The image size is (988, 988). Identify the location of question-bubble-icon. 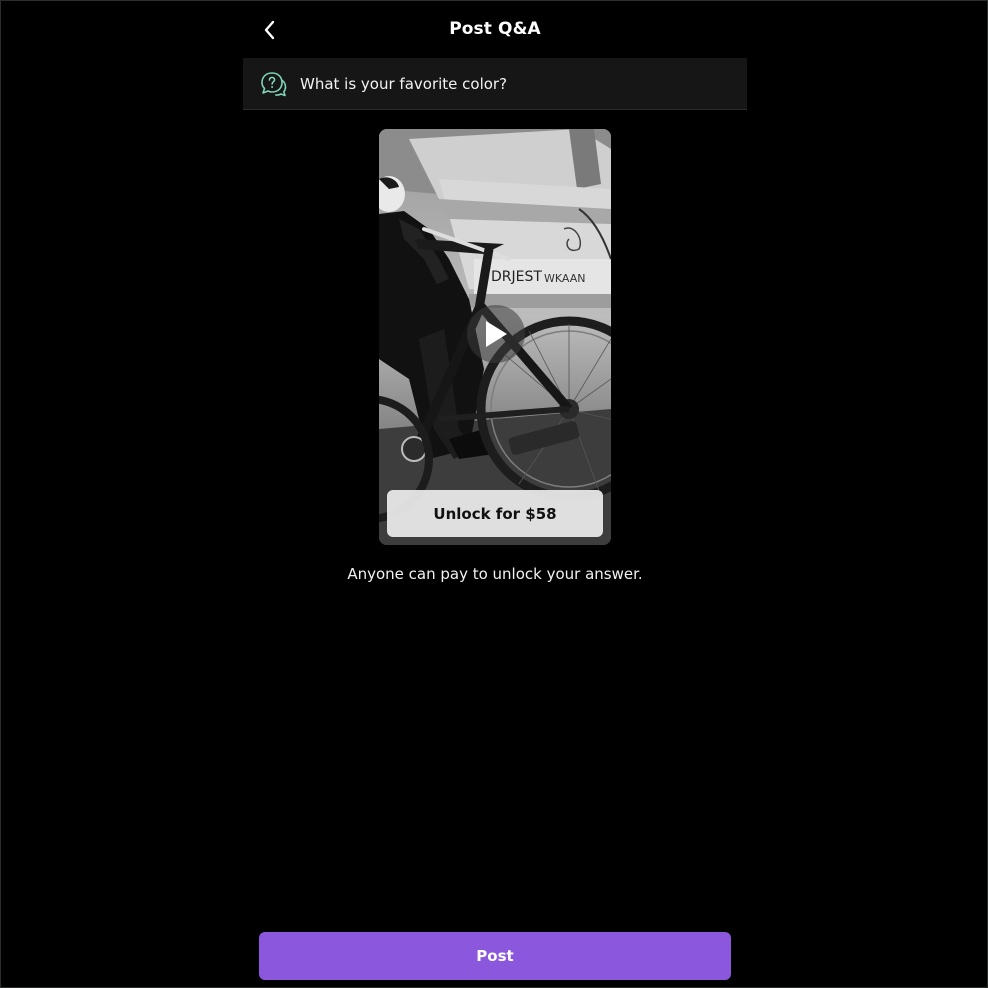
(274, 84).